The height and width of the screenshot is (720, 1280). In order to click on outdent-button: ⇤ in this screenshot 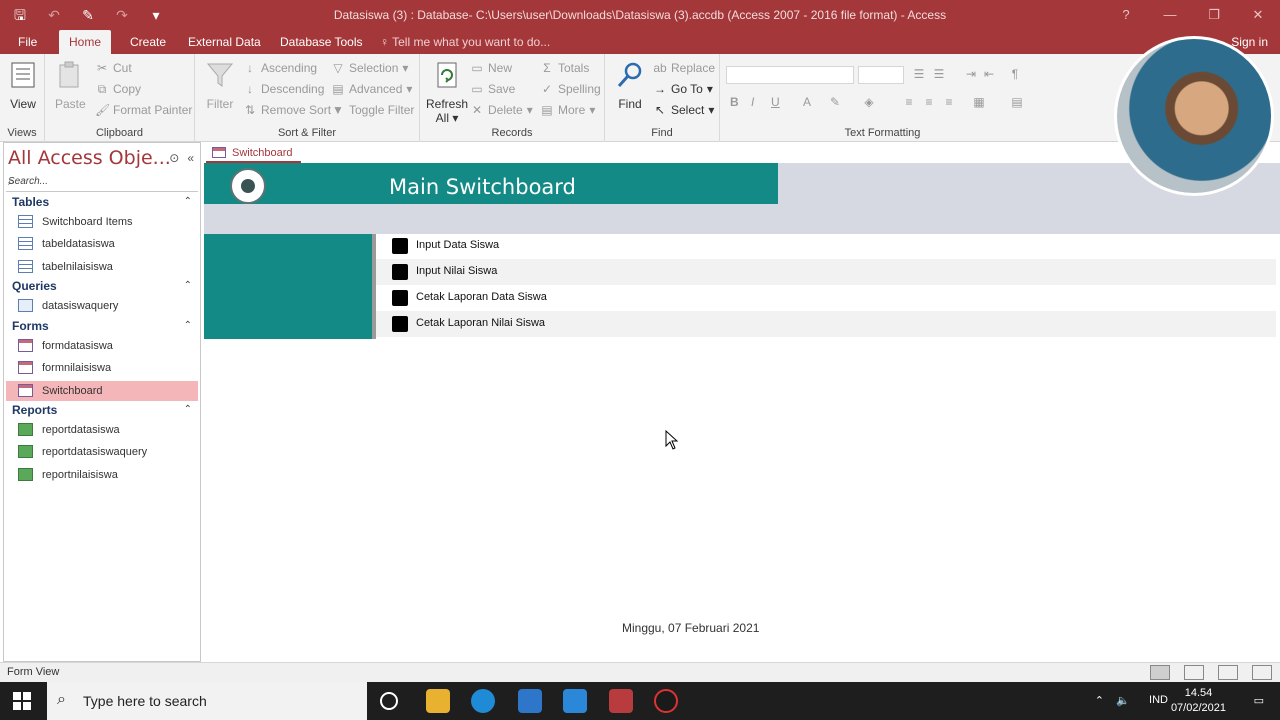, I will do `click(989, 74)`.